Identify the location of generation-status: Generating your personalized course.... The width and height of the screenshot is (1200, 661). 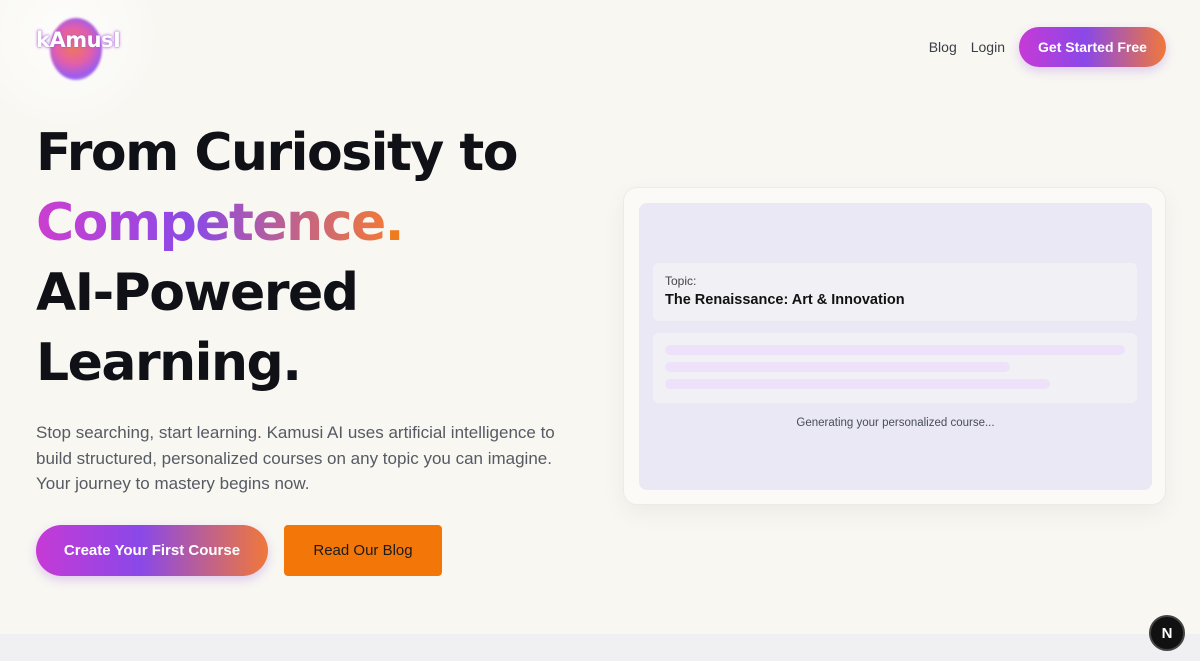
(895, 423).